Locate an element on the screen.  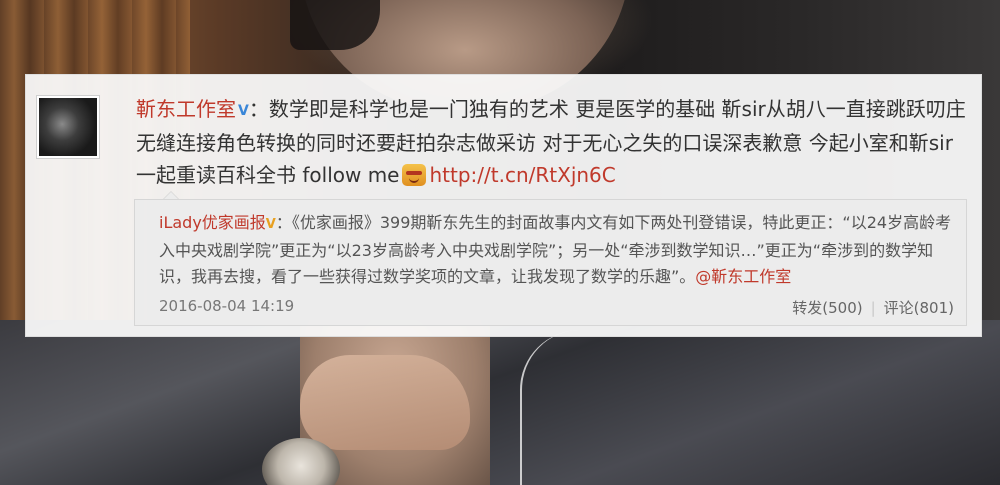
avatar-image is located at coordinates (68, 127).